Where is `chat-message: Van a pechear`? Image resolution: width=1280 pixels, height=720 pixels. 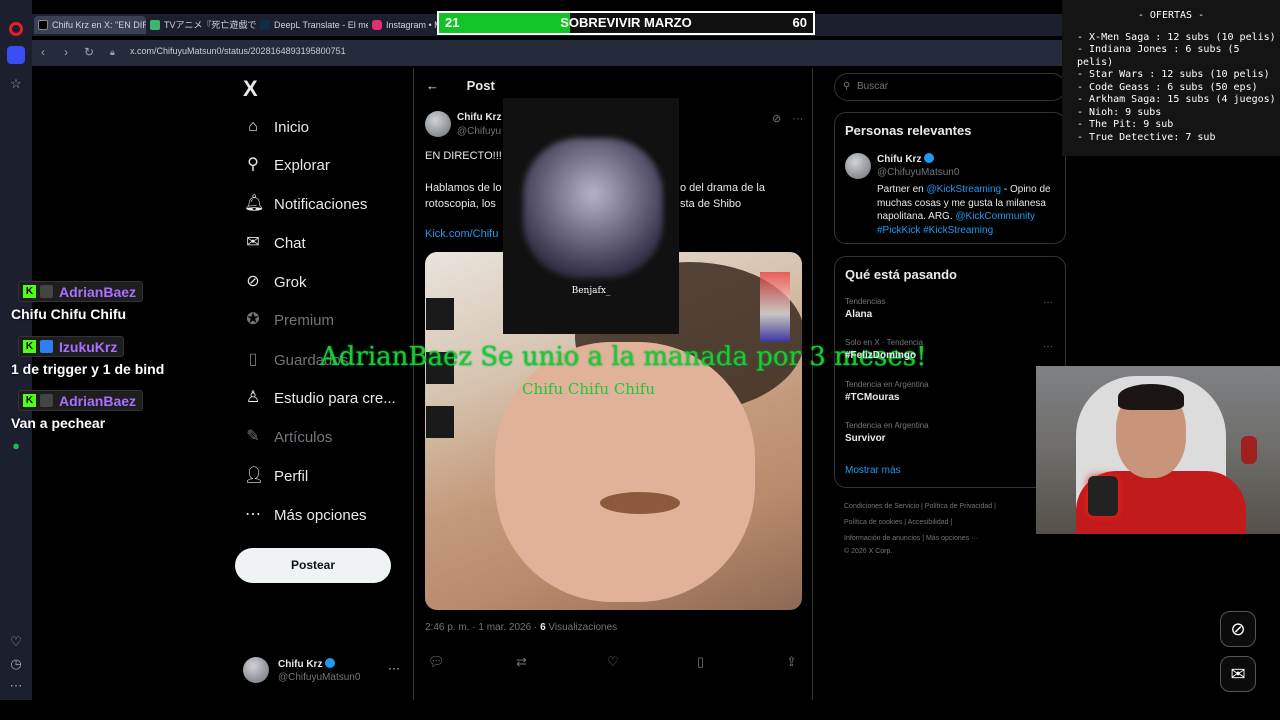
chat-message: Van a pechear is located at coordinates (58, 423).